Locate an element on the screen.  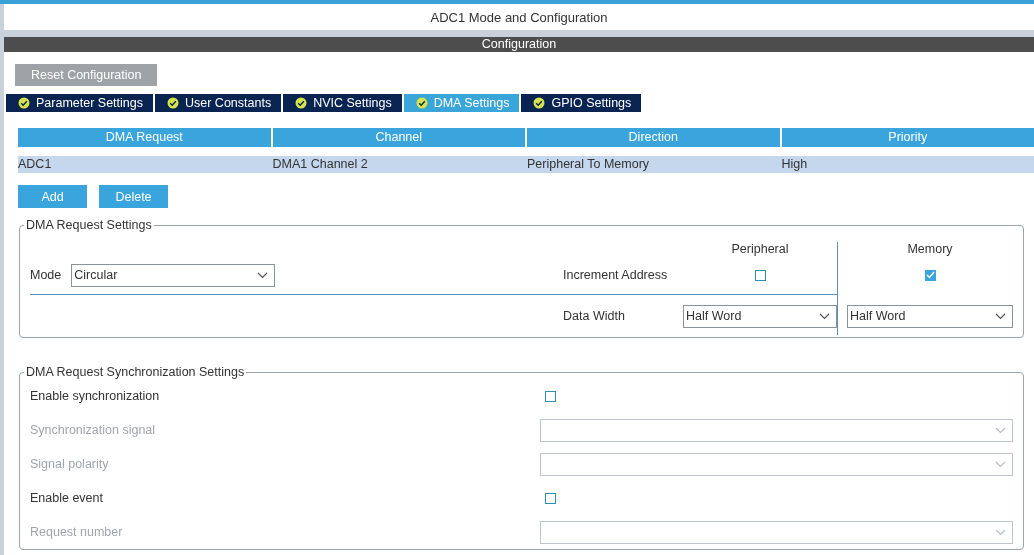
field-label: Increment Address is located at coordinates (615, 275).